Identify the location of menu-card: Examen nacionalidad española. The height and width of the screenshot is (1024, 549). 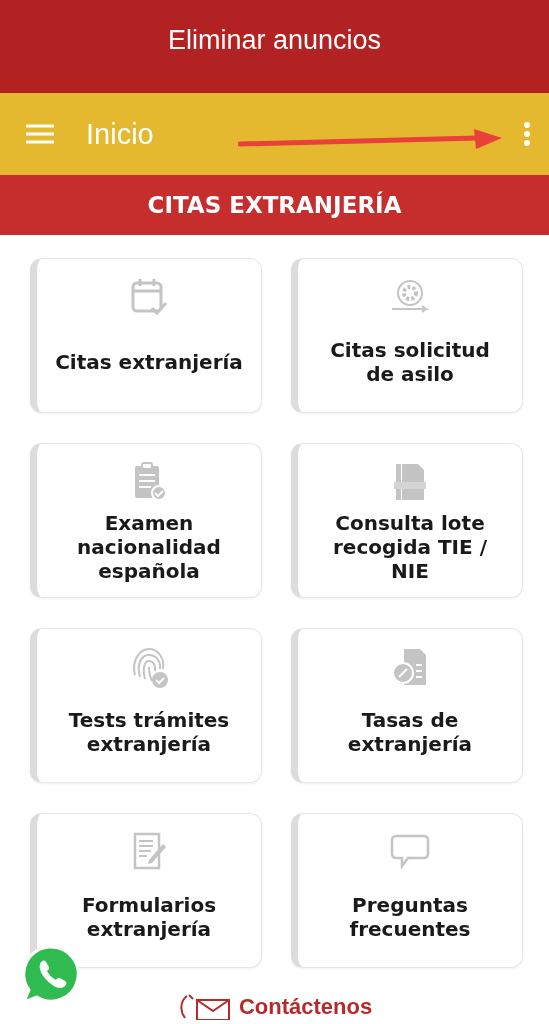
(146, 520).